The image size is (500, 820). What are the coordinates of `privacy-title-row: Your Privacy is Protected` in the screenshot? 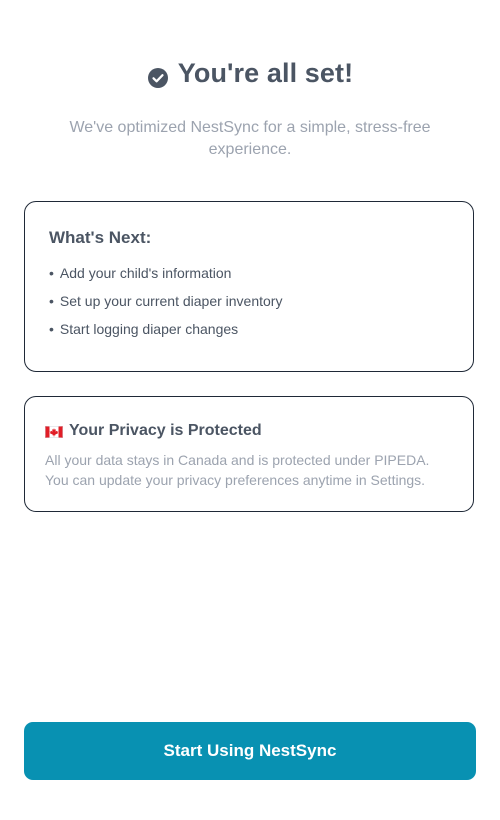 It's located at (249, 431).